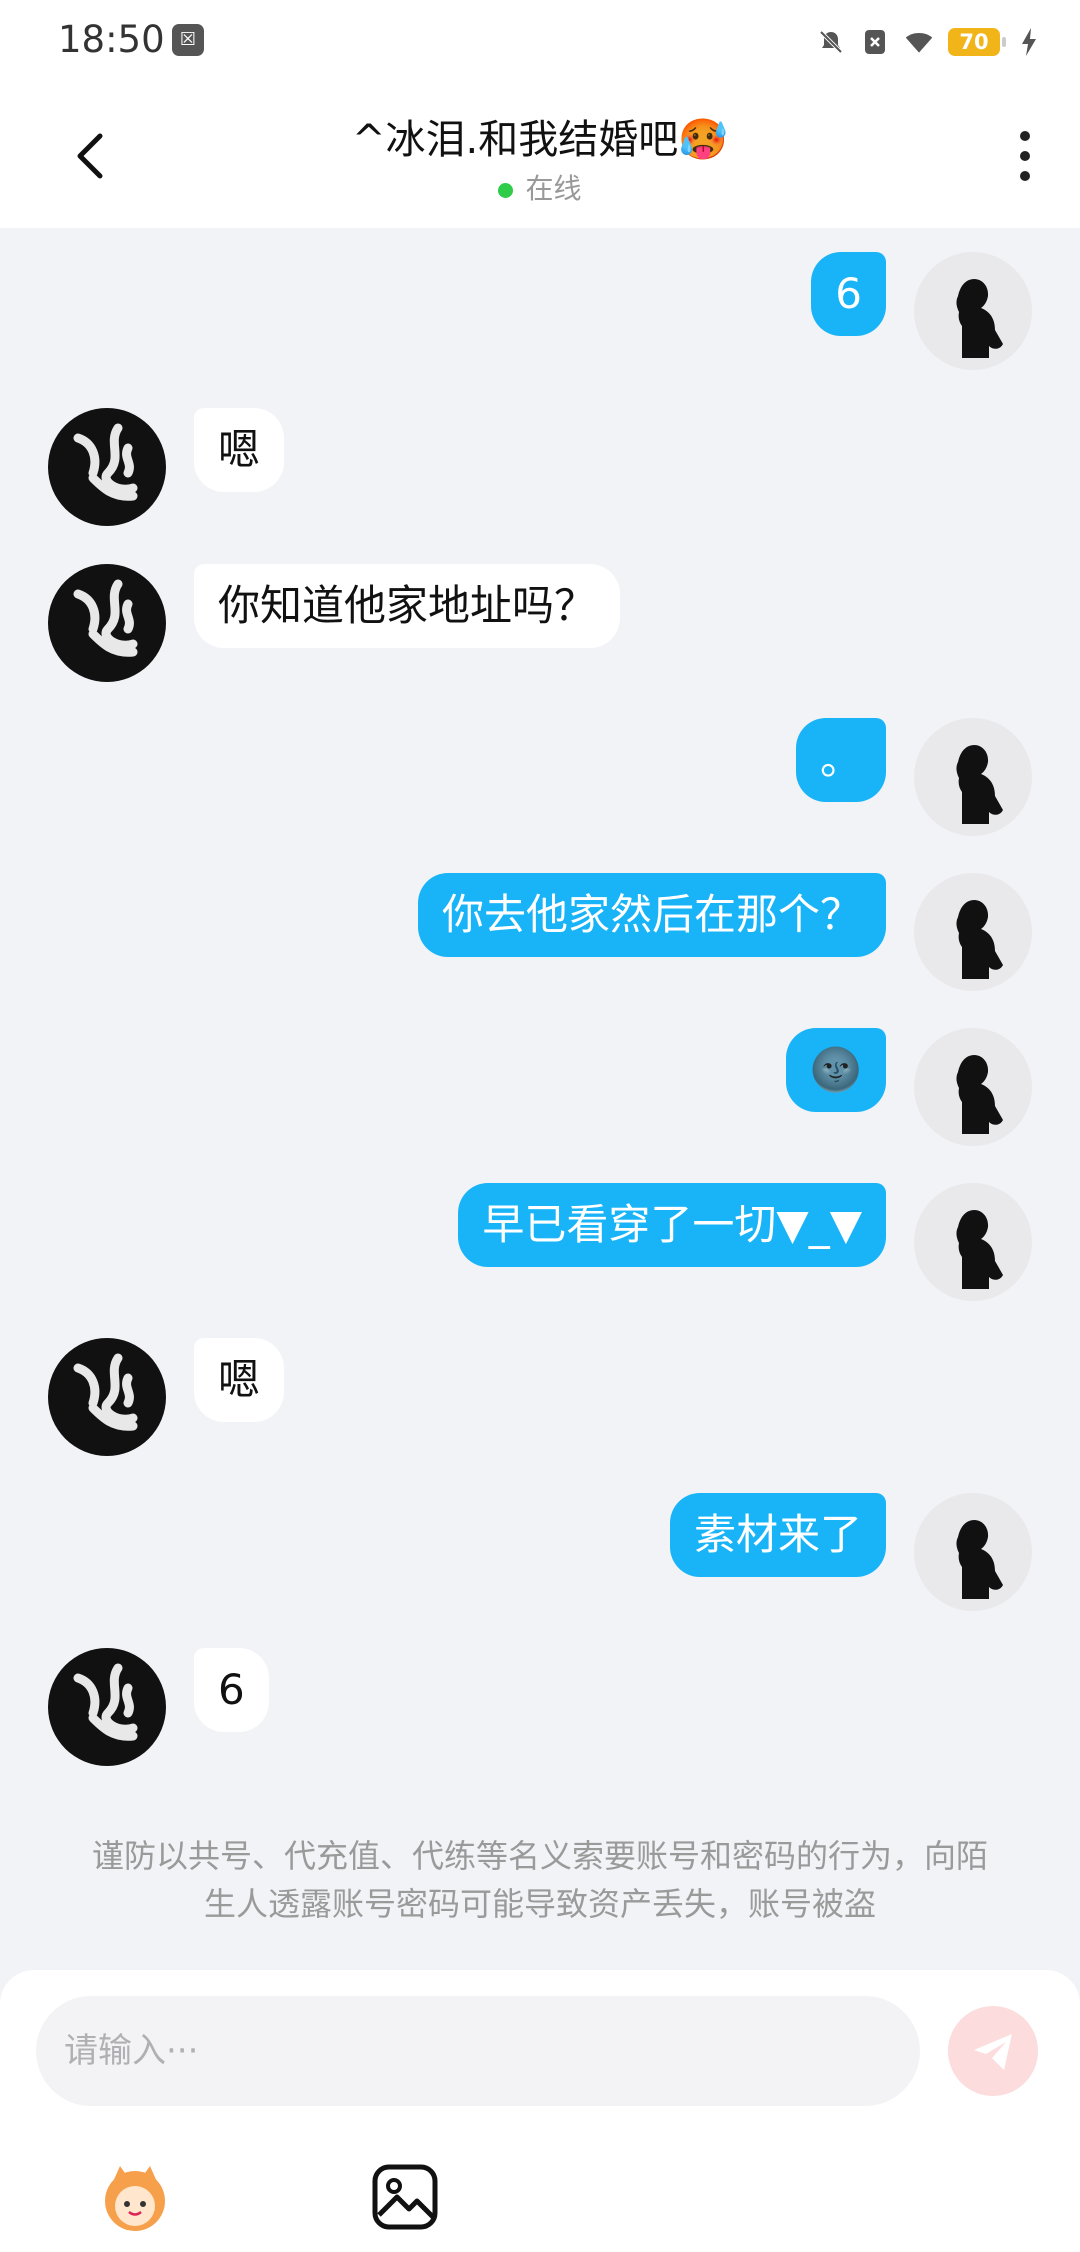 The image size is (1080, 2252). I want to click on chat-header: ^冰泪.和我结婚吧🥵 在线, so click(540, 155).